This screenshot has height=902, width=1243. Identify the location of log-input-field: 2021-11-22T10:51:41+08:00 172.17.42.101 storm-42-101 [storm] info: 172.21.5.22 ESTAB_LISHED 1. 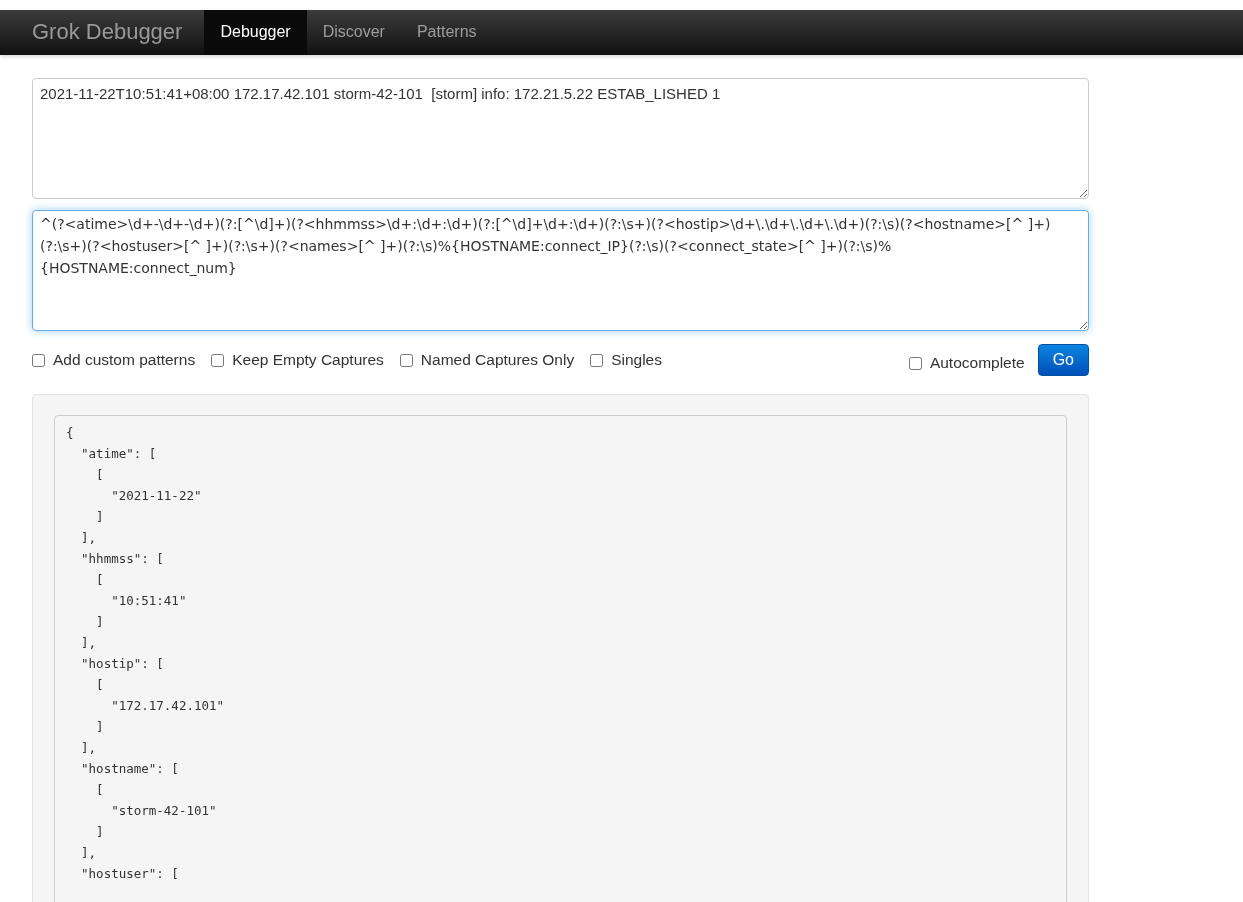
(560, 138).